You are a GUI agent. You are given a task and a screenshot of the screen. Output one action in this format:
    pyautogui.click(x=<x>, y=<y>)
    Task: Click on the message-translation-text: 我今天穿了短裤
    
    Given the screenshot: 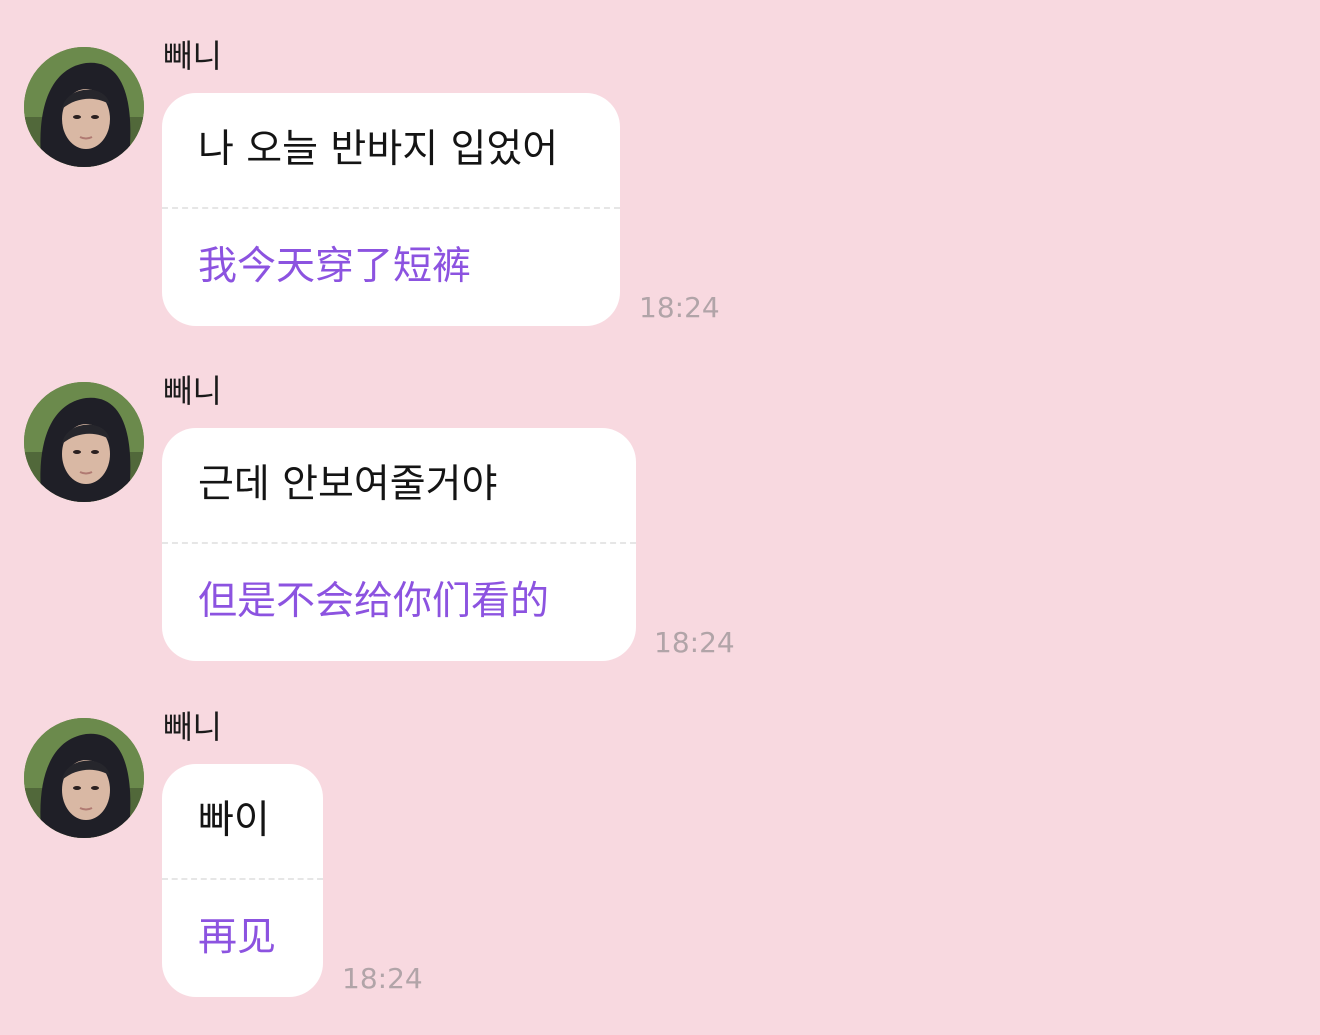 What is the action you would take?
    pyautogui.click(x=335, y=266)
    